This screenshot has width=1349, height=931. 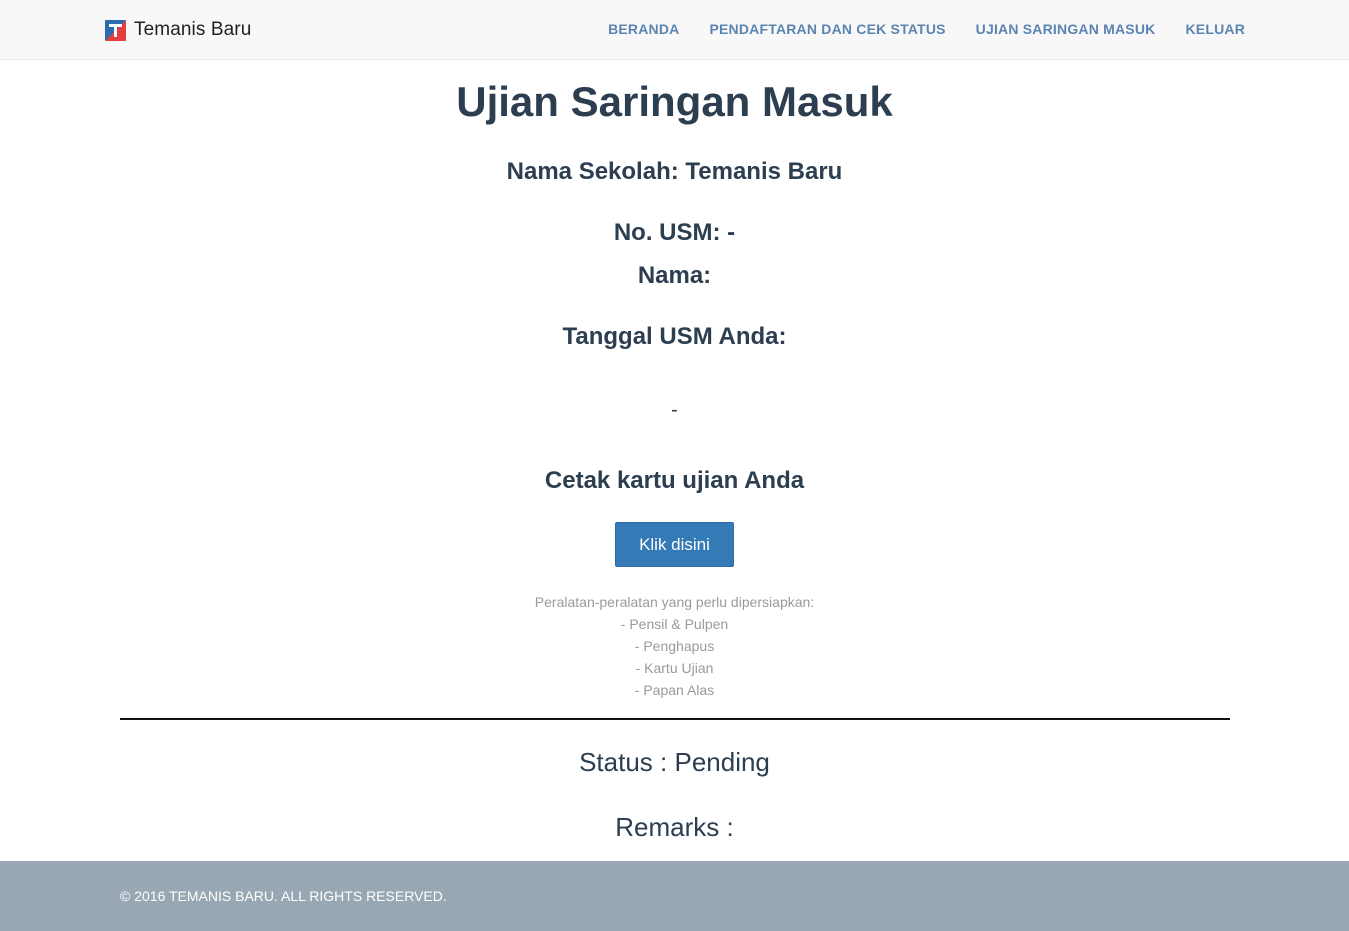 I want to click on equipment-item: - Penghapus, so click(x=674, y=646).